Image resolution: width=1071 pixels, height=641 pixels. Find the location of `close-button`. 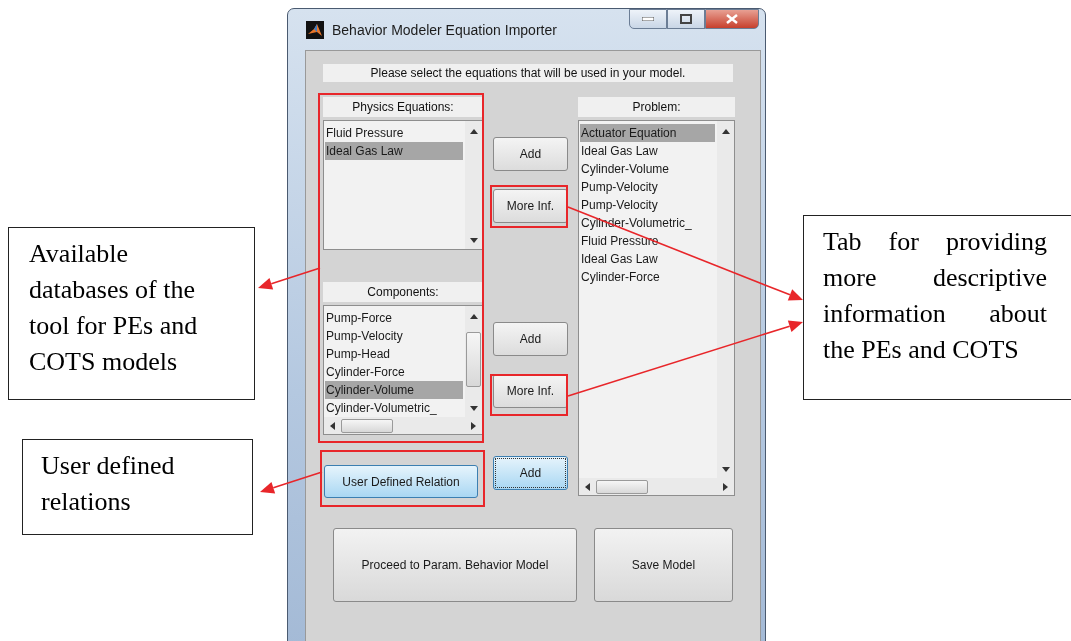

close-button is located at coordinates (732, 19).